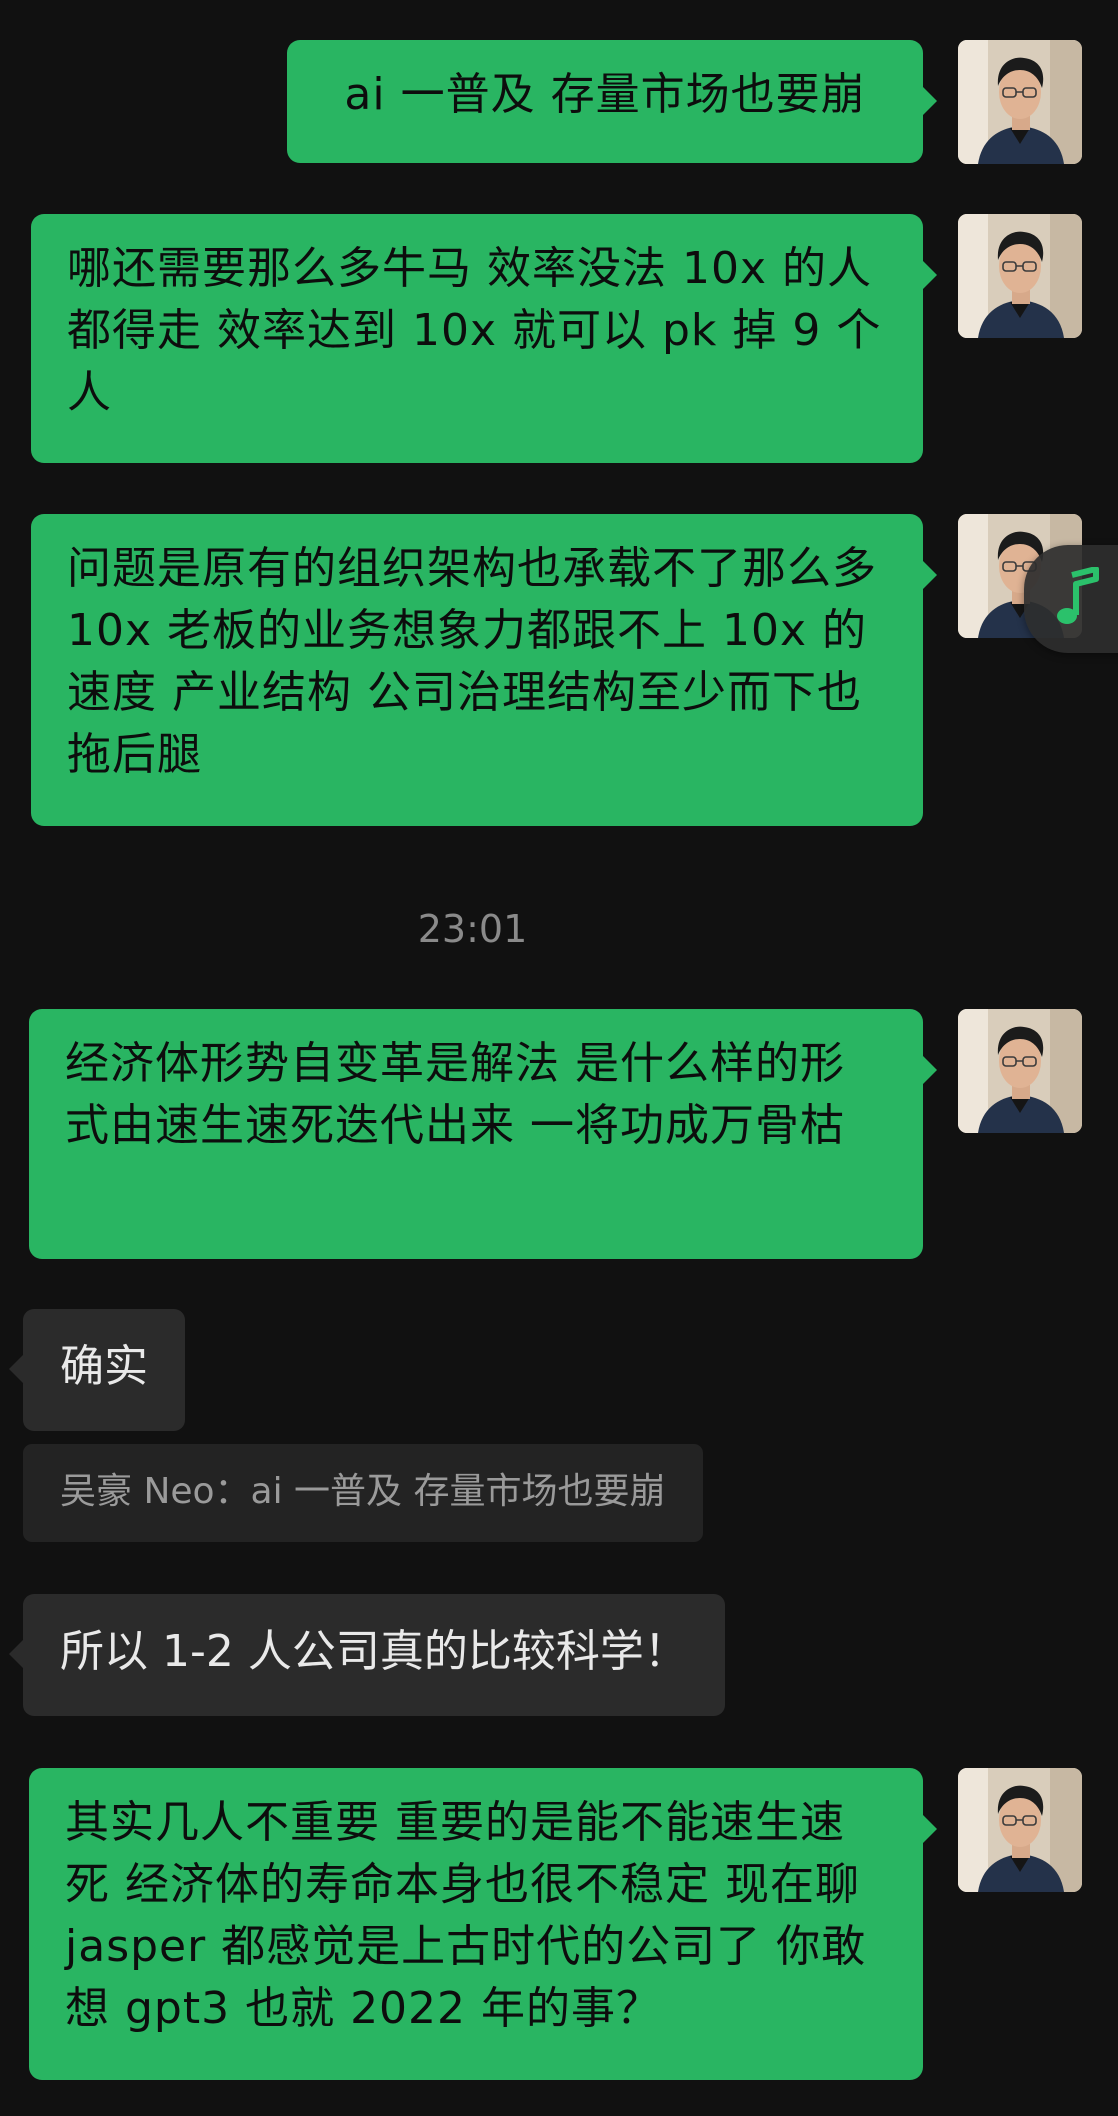 This screenshot has width=1118, height=2116. I want to click on timestamp: 23:01, so click(472, 929).